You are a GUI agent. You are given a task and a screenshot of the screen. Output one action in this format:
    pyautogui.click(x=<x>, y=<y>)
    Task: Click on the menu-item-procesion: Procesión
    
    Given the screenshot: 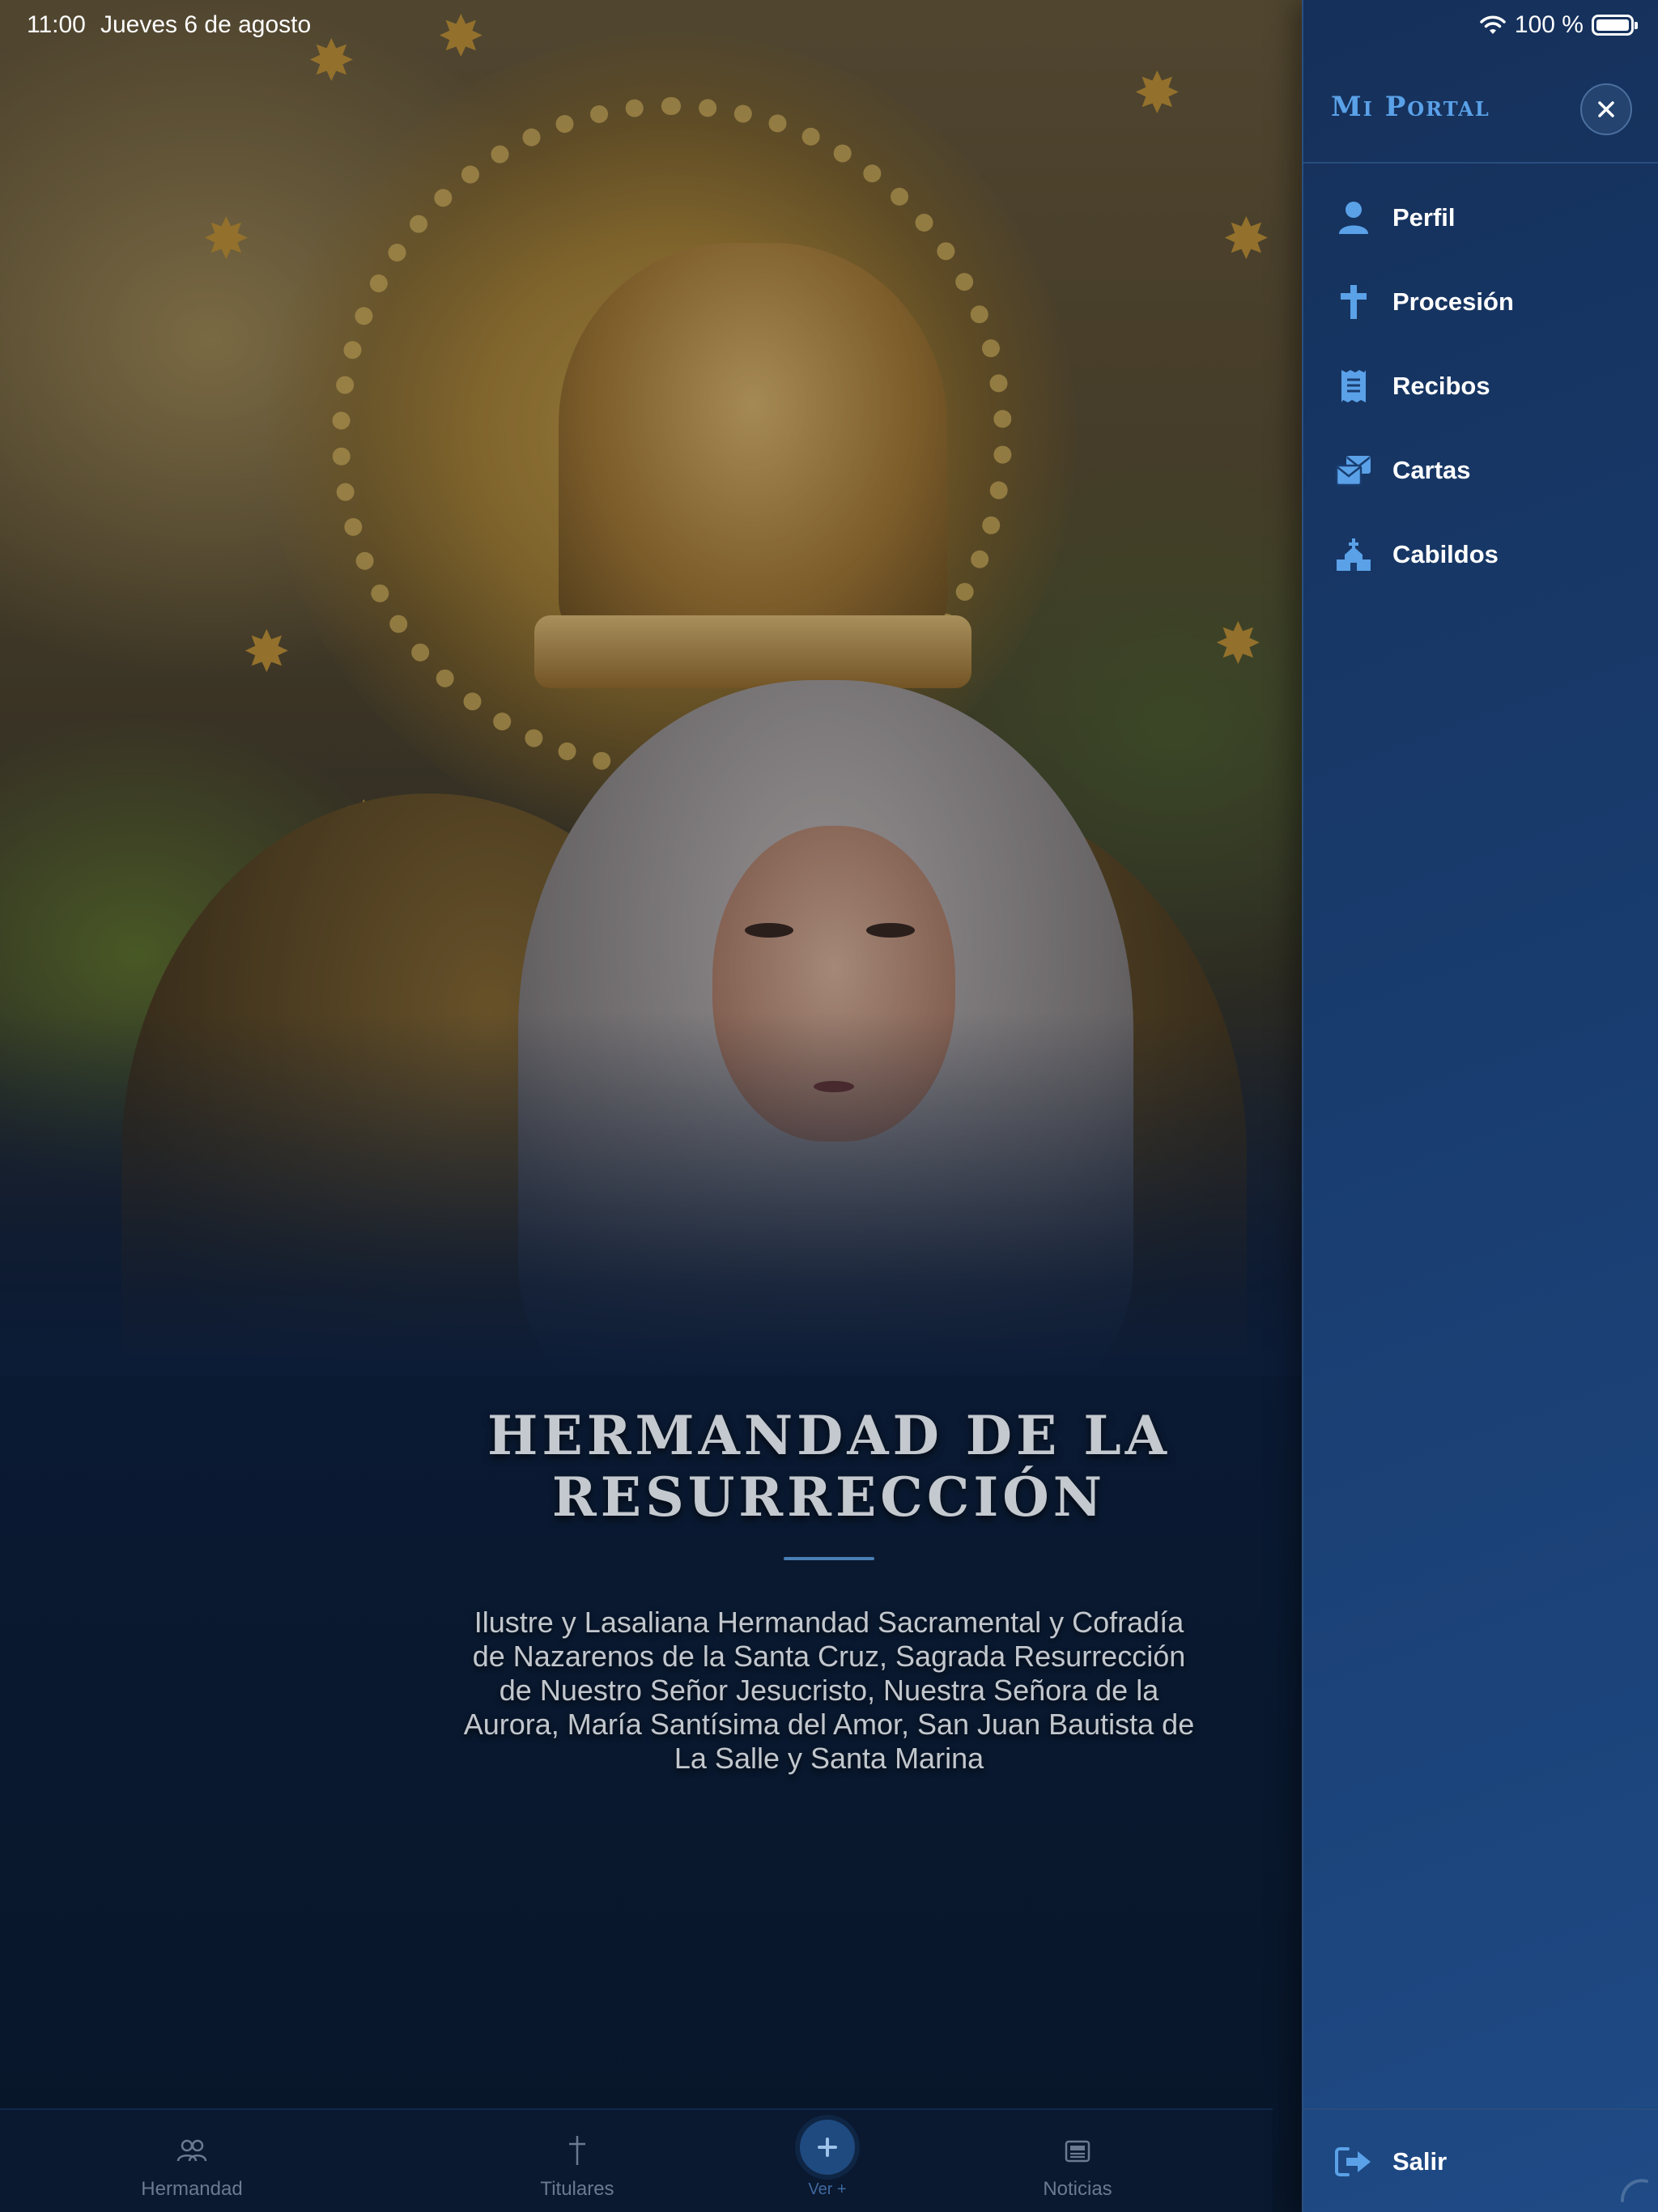 What is the action you would take?
    pyautogui.click(x=1480, y=302)
    